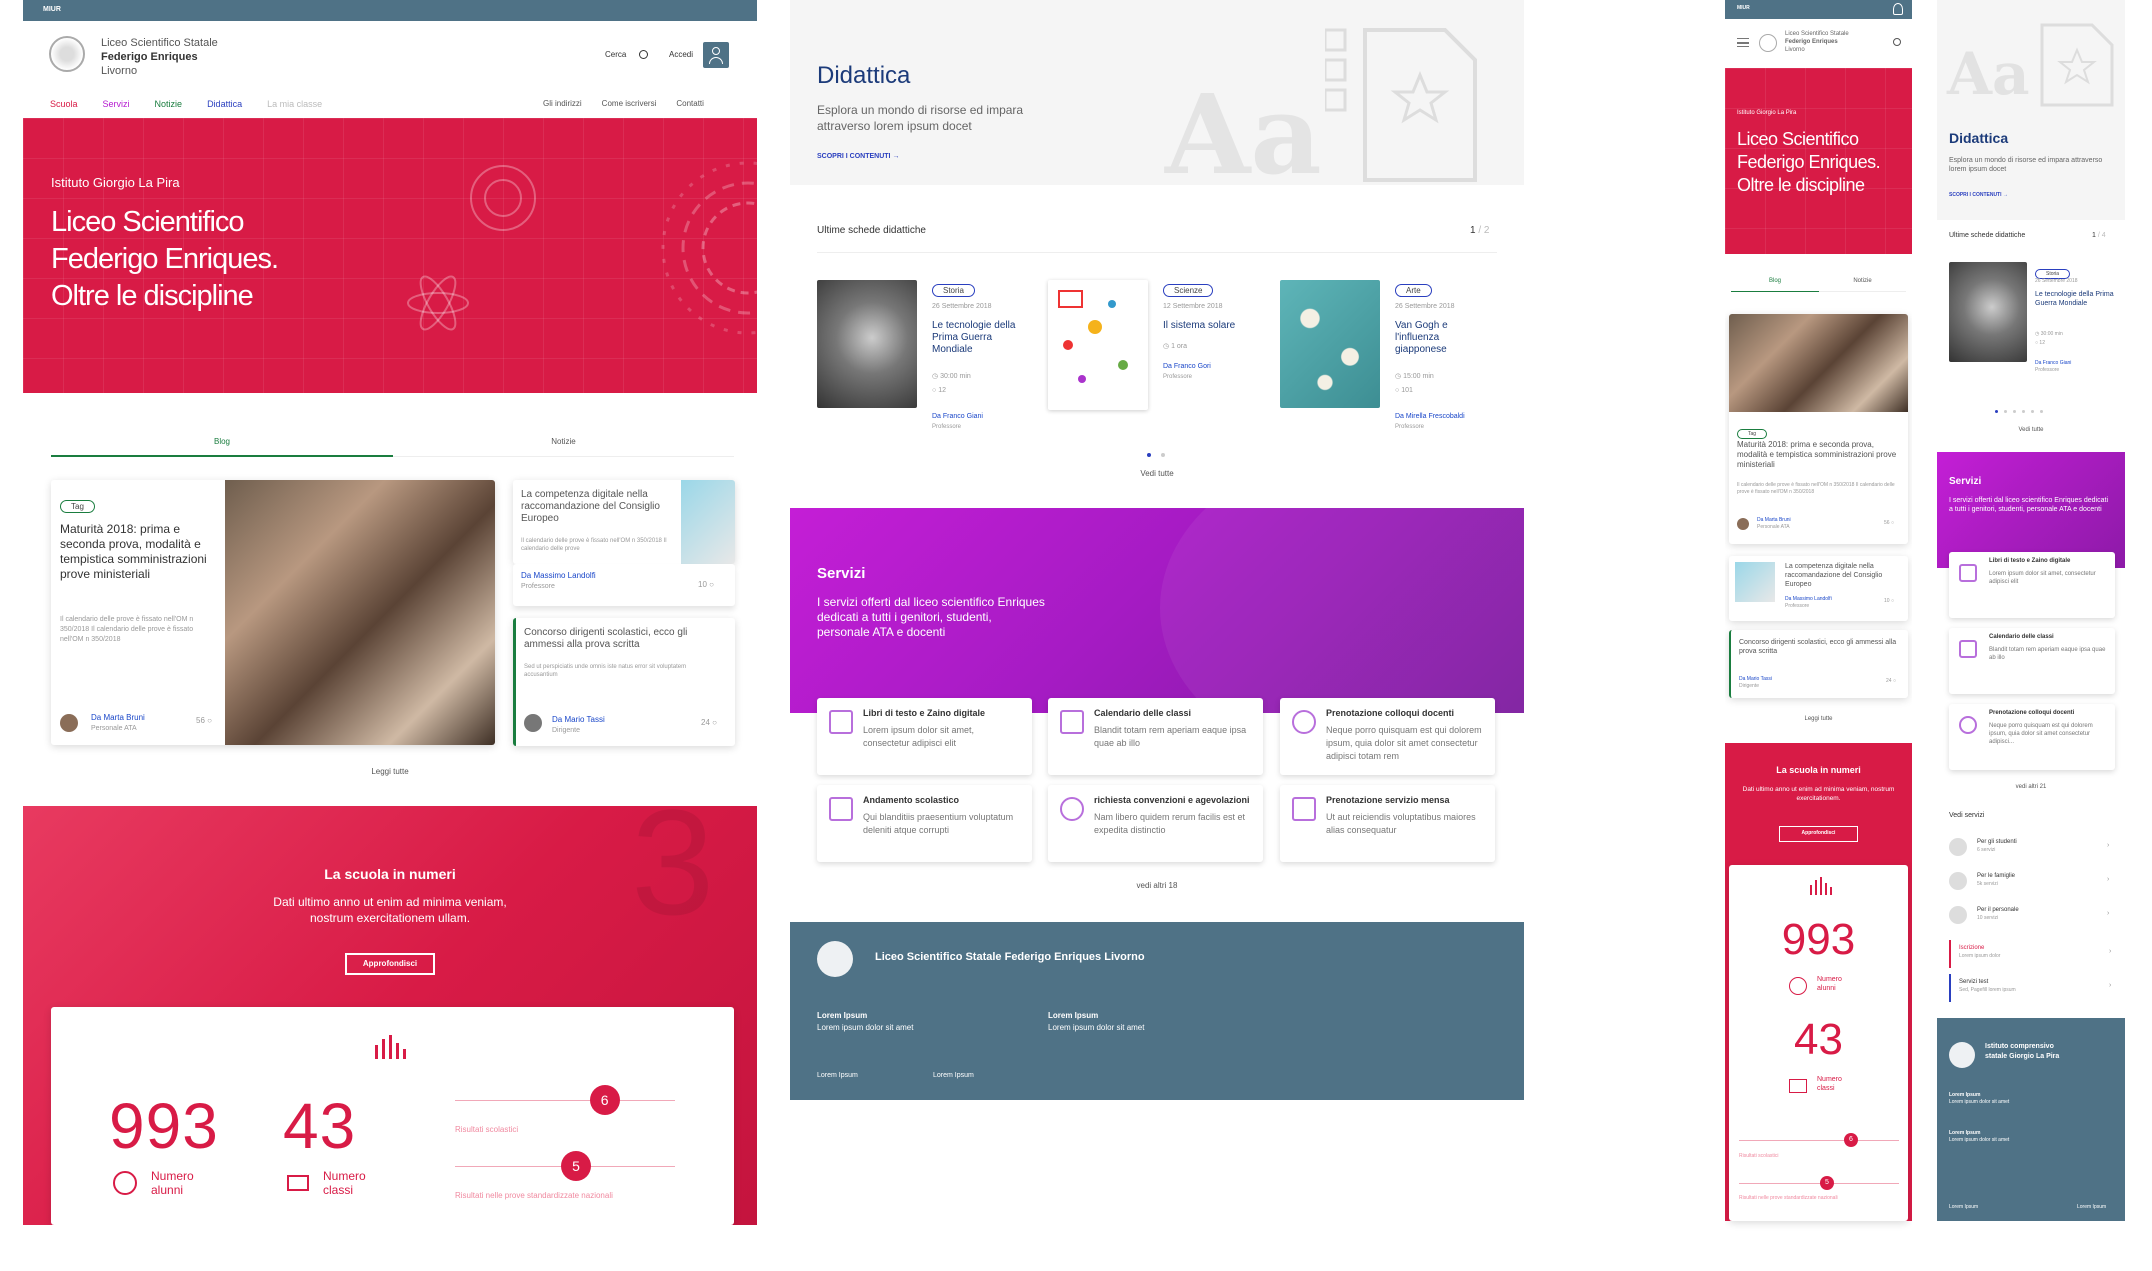  Describe the element at coordinates (116, 104) in the screenshot. I see `nav-servizi: Servizi` at that location.